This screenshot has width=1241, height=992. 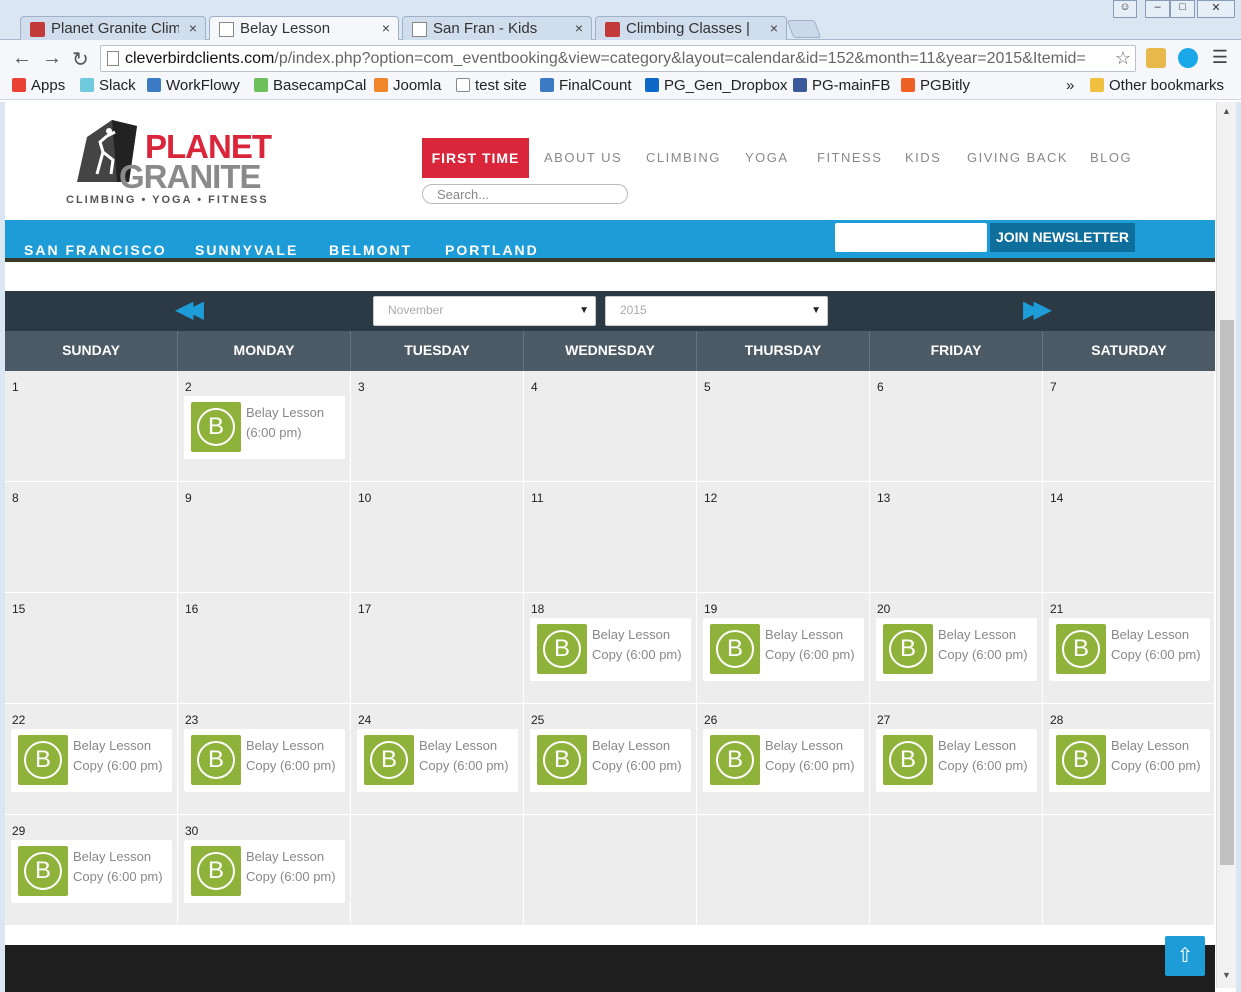 I want to click on calendar-day-cell: 4, so click(x=610, y=426).